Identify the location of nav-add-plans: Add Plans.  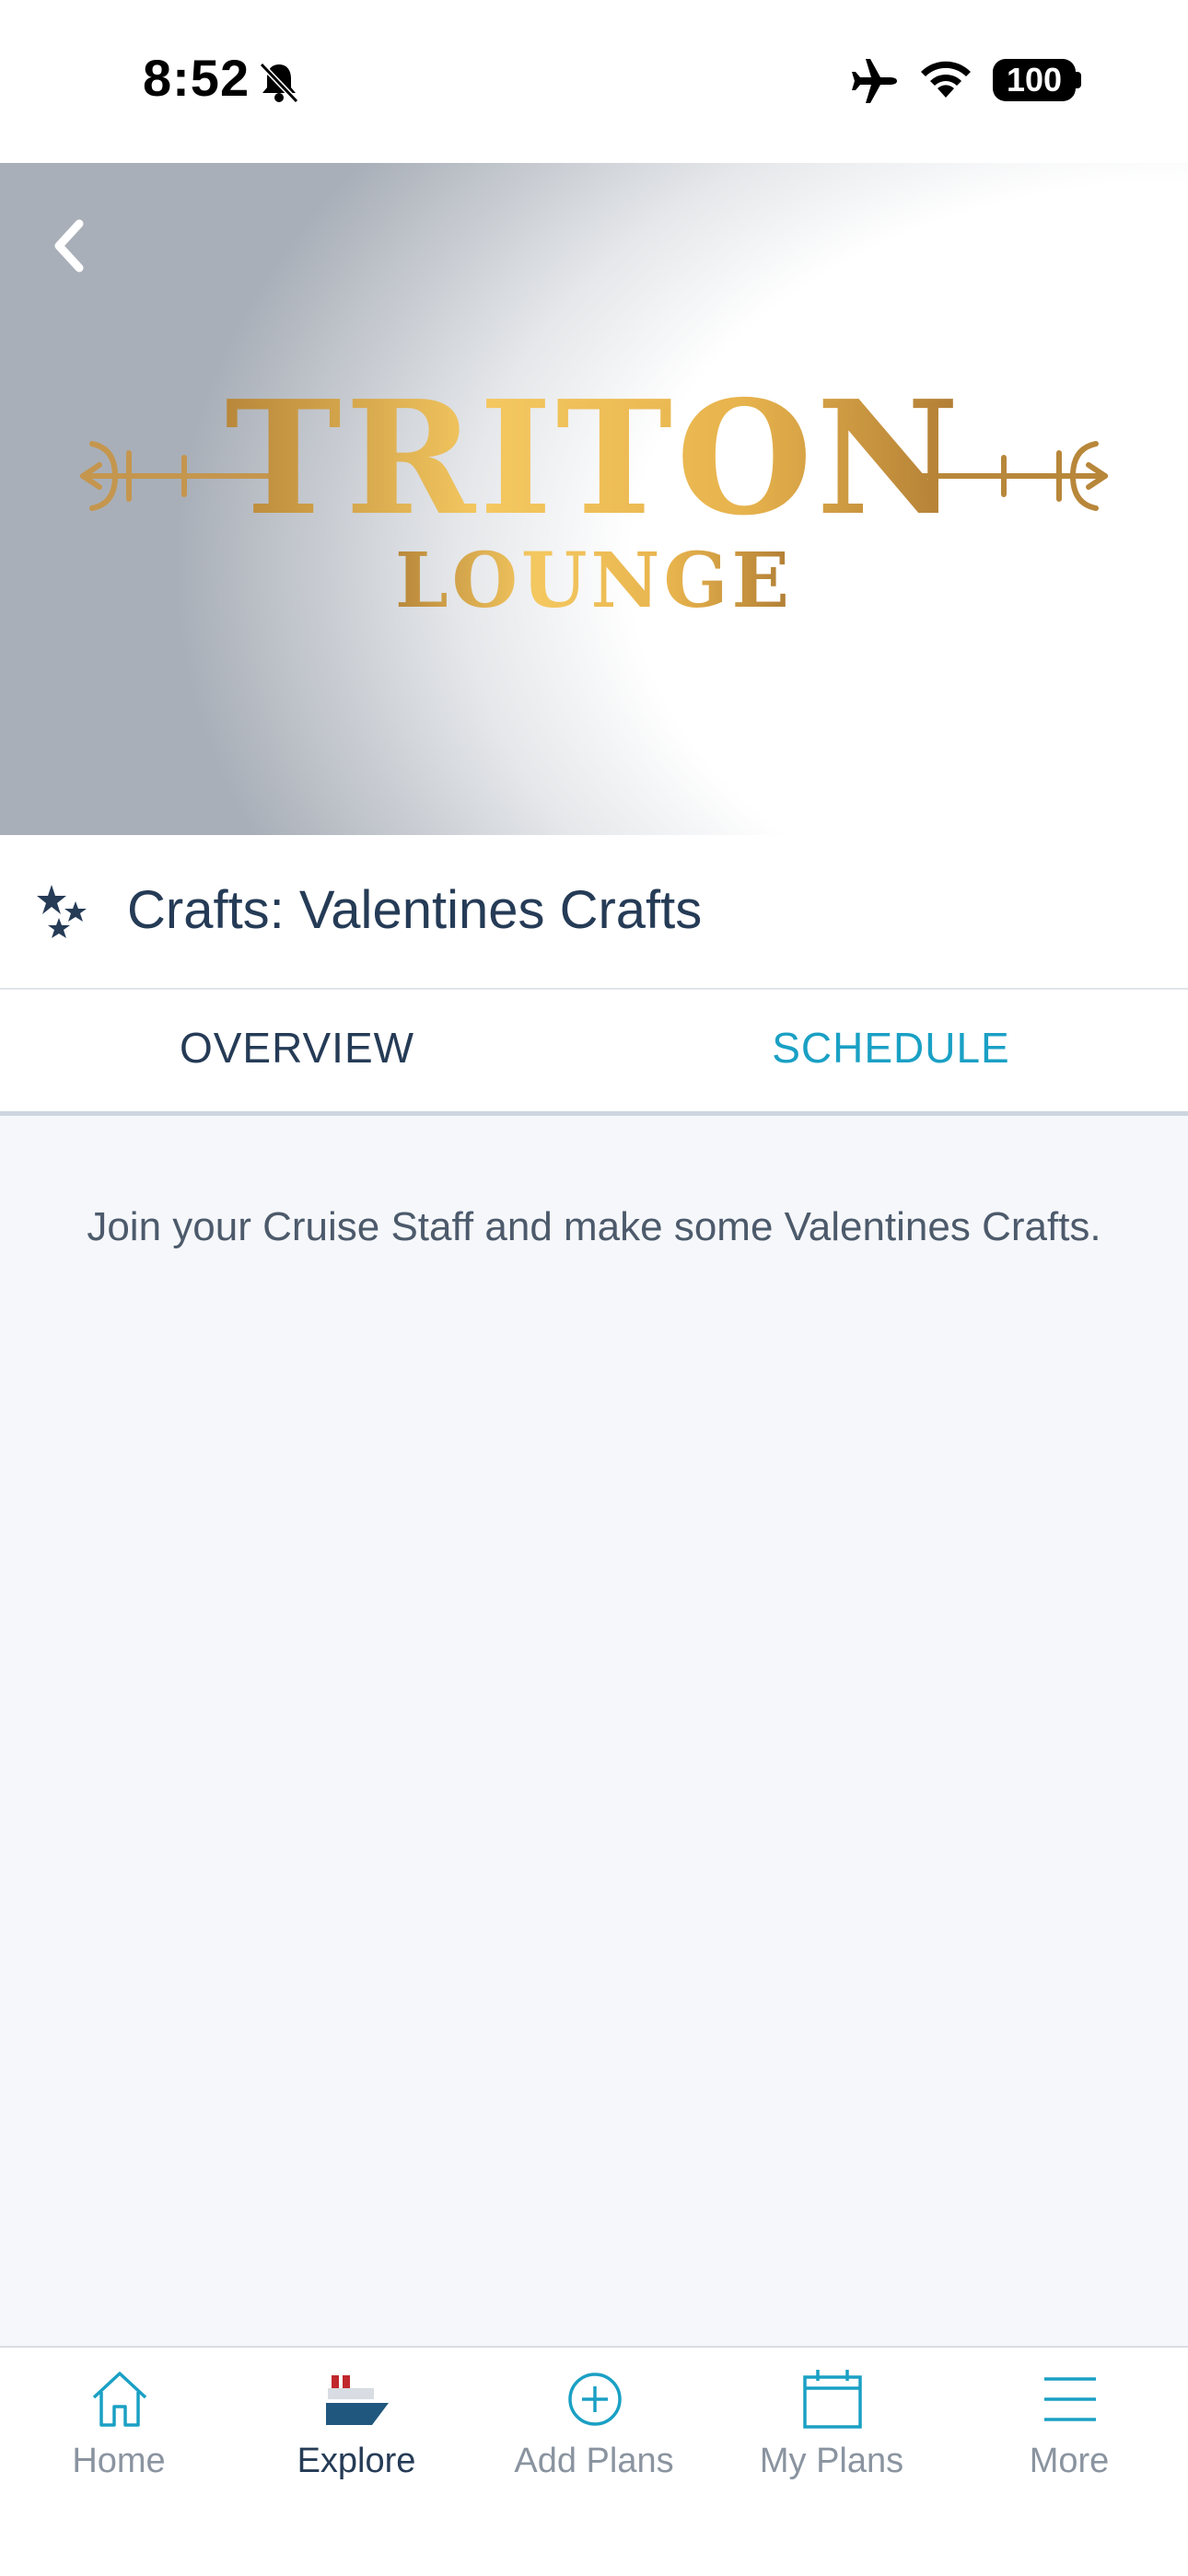
(594, 2430).